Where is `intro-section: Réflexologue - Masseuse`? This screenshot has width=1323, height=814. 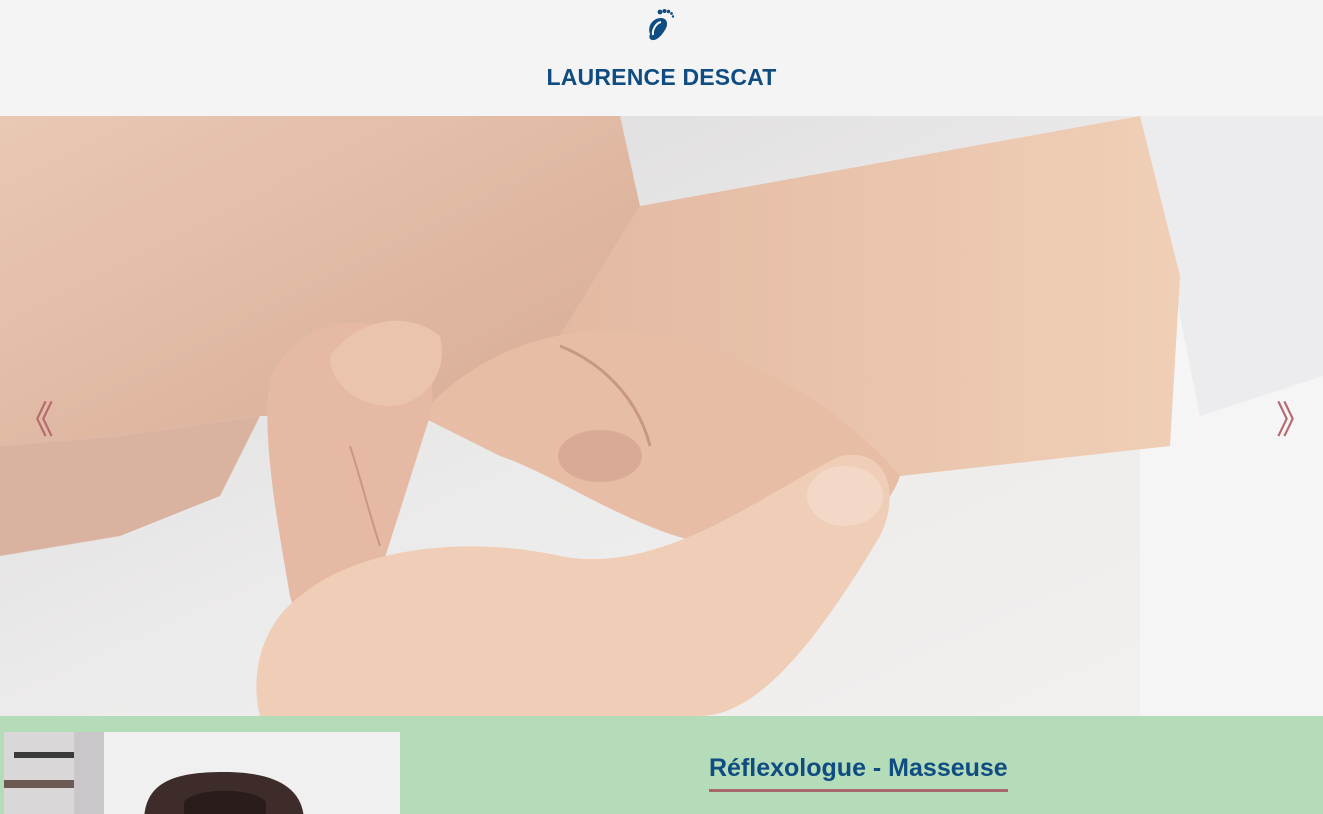
intro-section: Réflexologue - Masseuse is located at coordinates (661, 765).